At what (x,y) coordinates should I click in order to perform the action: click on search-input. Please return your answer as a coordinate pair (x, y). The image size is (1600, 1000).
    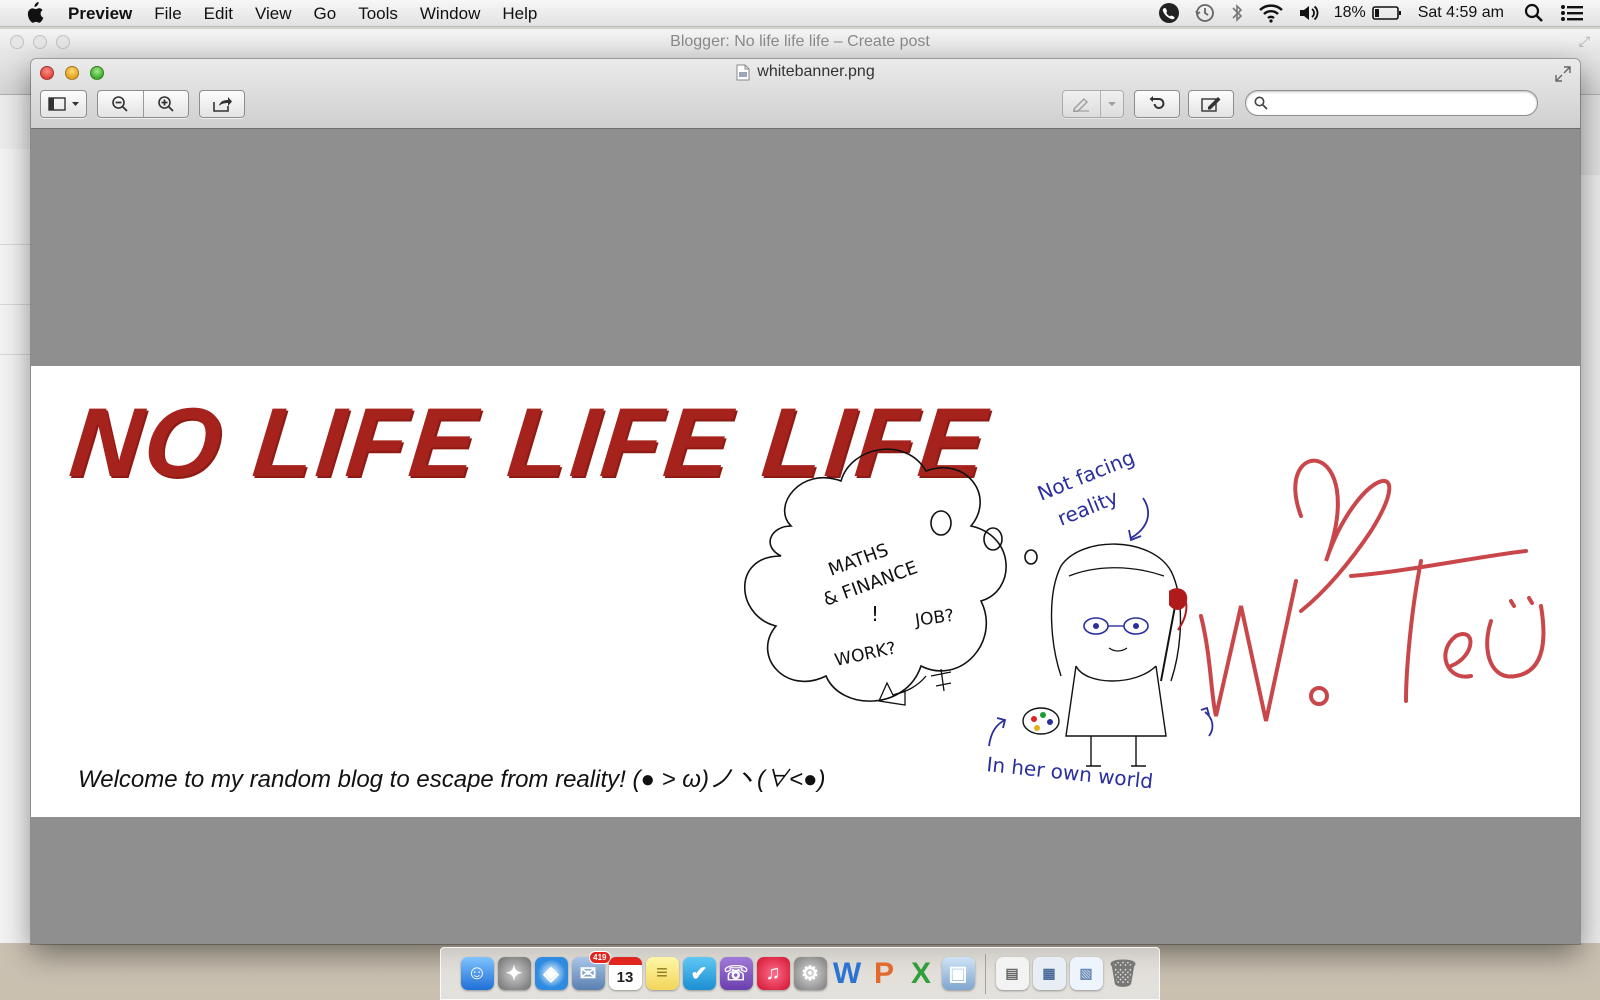
    Looking at the image, I should click on (1405, 103).